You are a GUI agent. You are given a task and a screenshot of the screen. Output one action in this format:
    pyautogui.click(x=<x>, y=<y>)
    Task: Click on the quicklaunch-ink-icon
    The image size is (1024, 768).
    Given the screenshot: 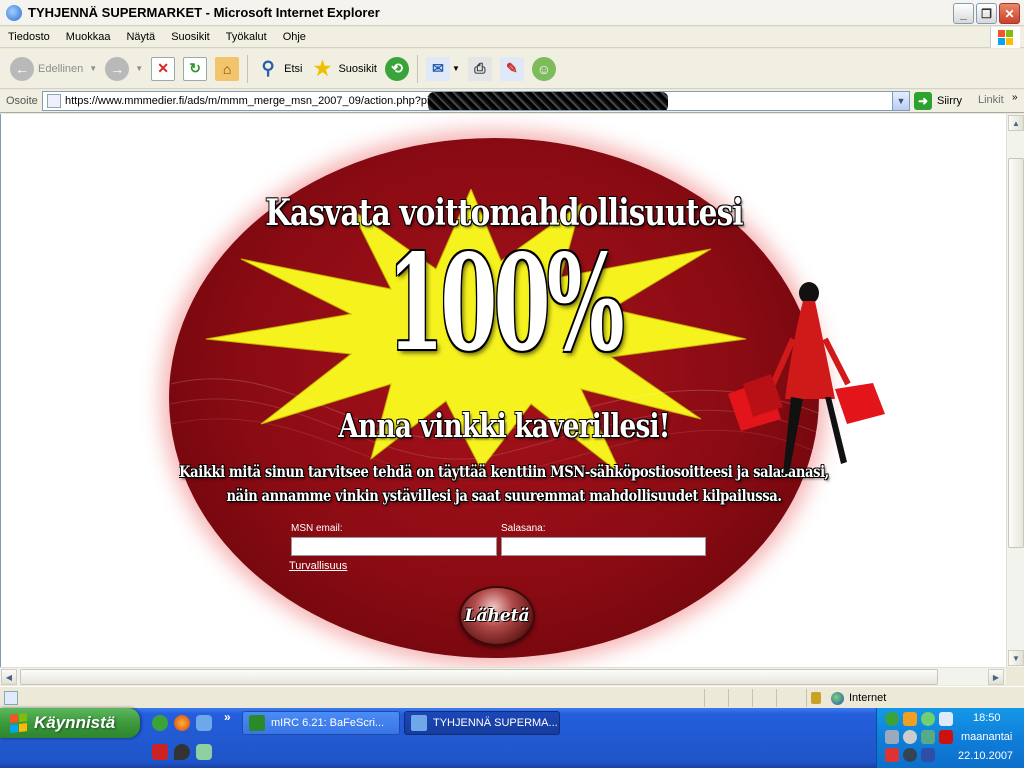 What is the action you would take?
    pyautogui.click(x=182, y=752)
    